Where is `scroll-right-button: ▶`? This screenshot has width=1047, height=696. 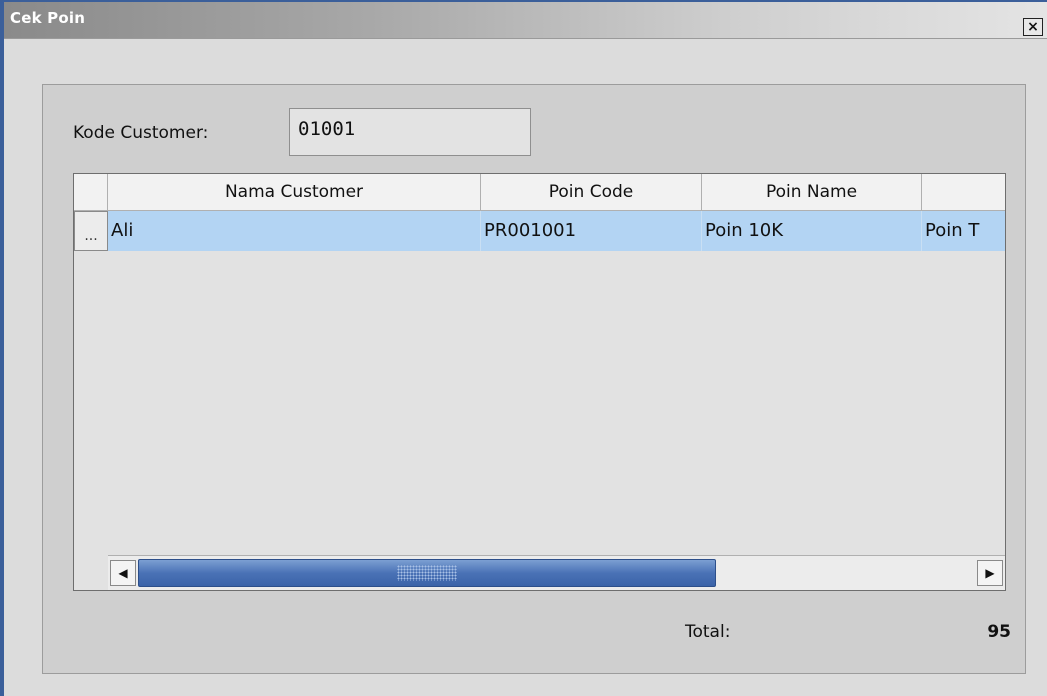
scroll-right-button: ▶ is located at coordinates (990, 573).